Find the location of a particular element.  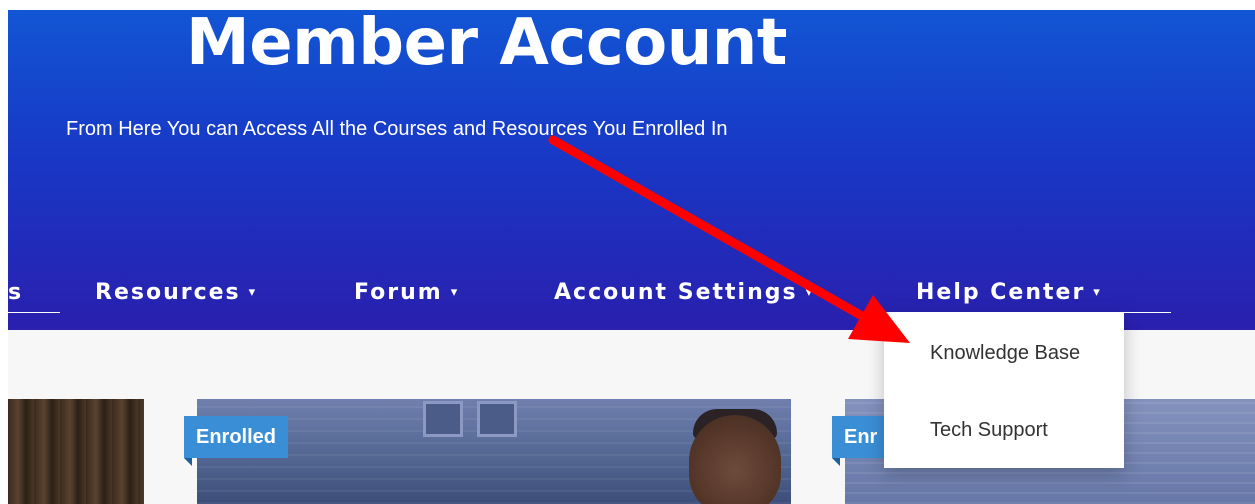

nav-active-underline is located at coordinates (34, 312).